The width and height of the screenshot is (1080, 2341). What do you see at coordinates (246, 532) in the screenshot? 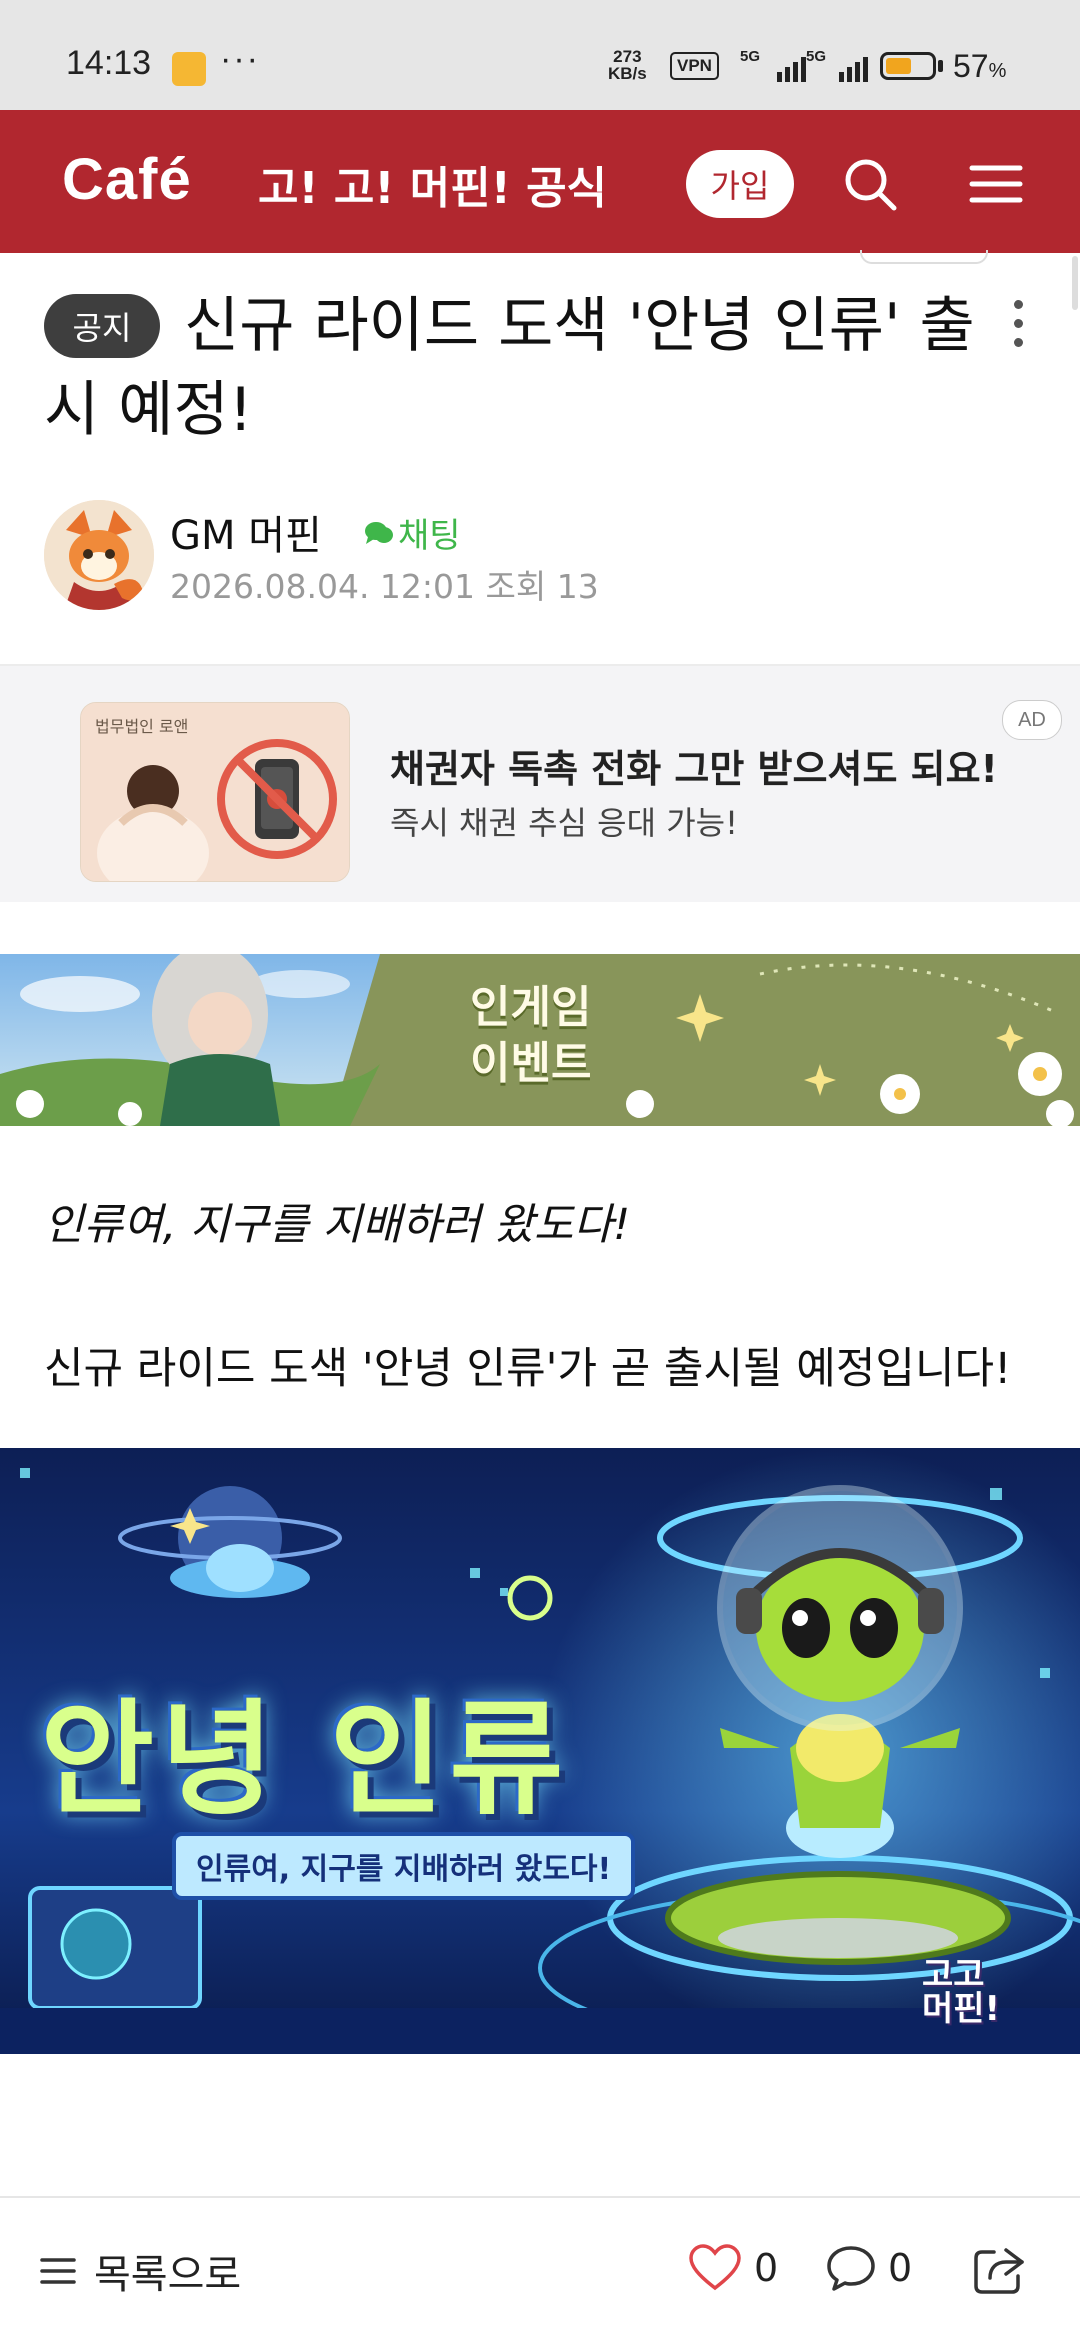
I see `author-name: GM 머핀` at bounding box center [246, 532].